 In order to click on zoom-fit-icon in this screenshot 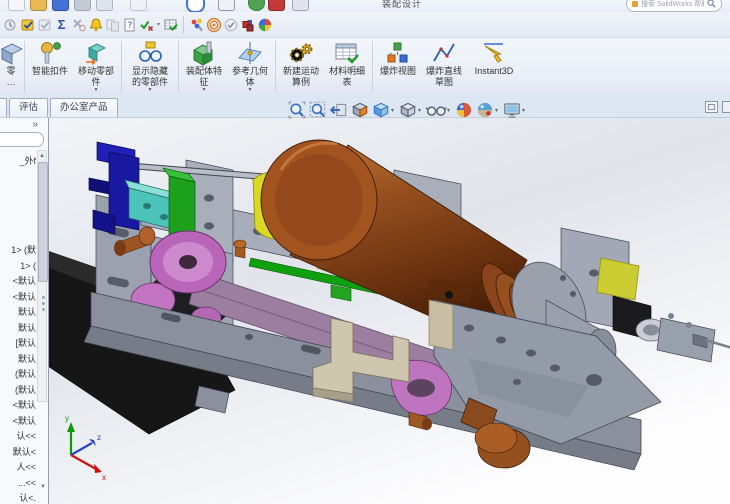, I will do `click(297, 110)`.